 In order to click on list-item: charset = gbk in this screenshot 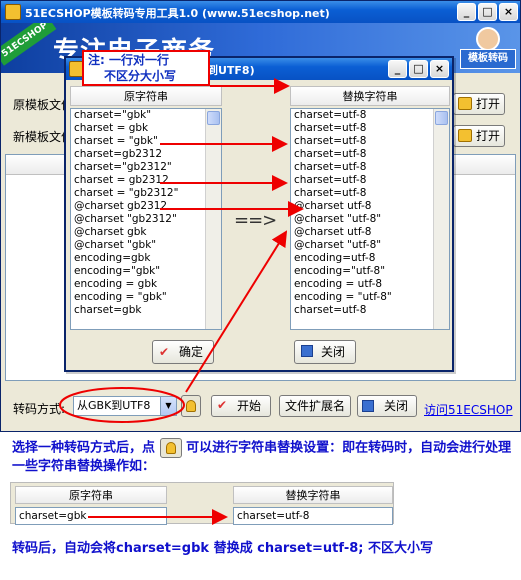, I will do `click(111, 128)`.